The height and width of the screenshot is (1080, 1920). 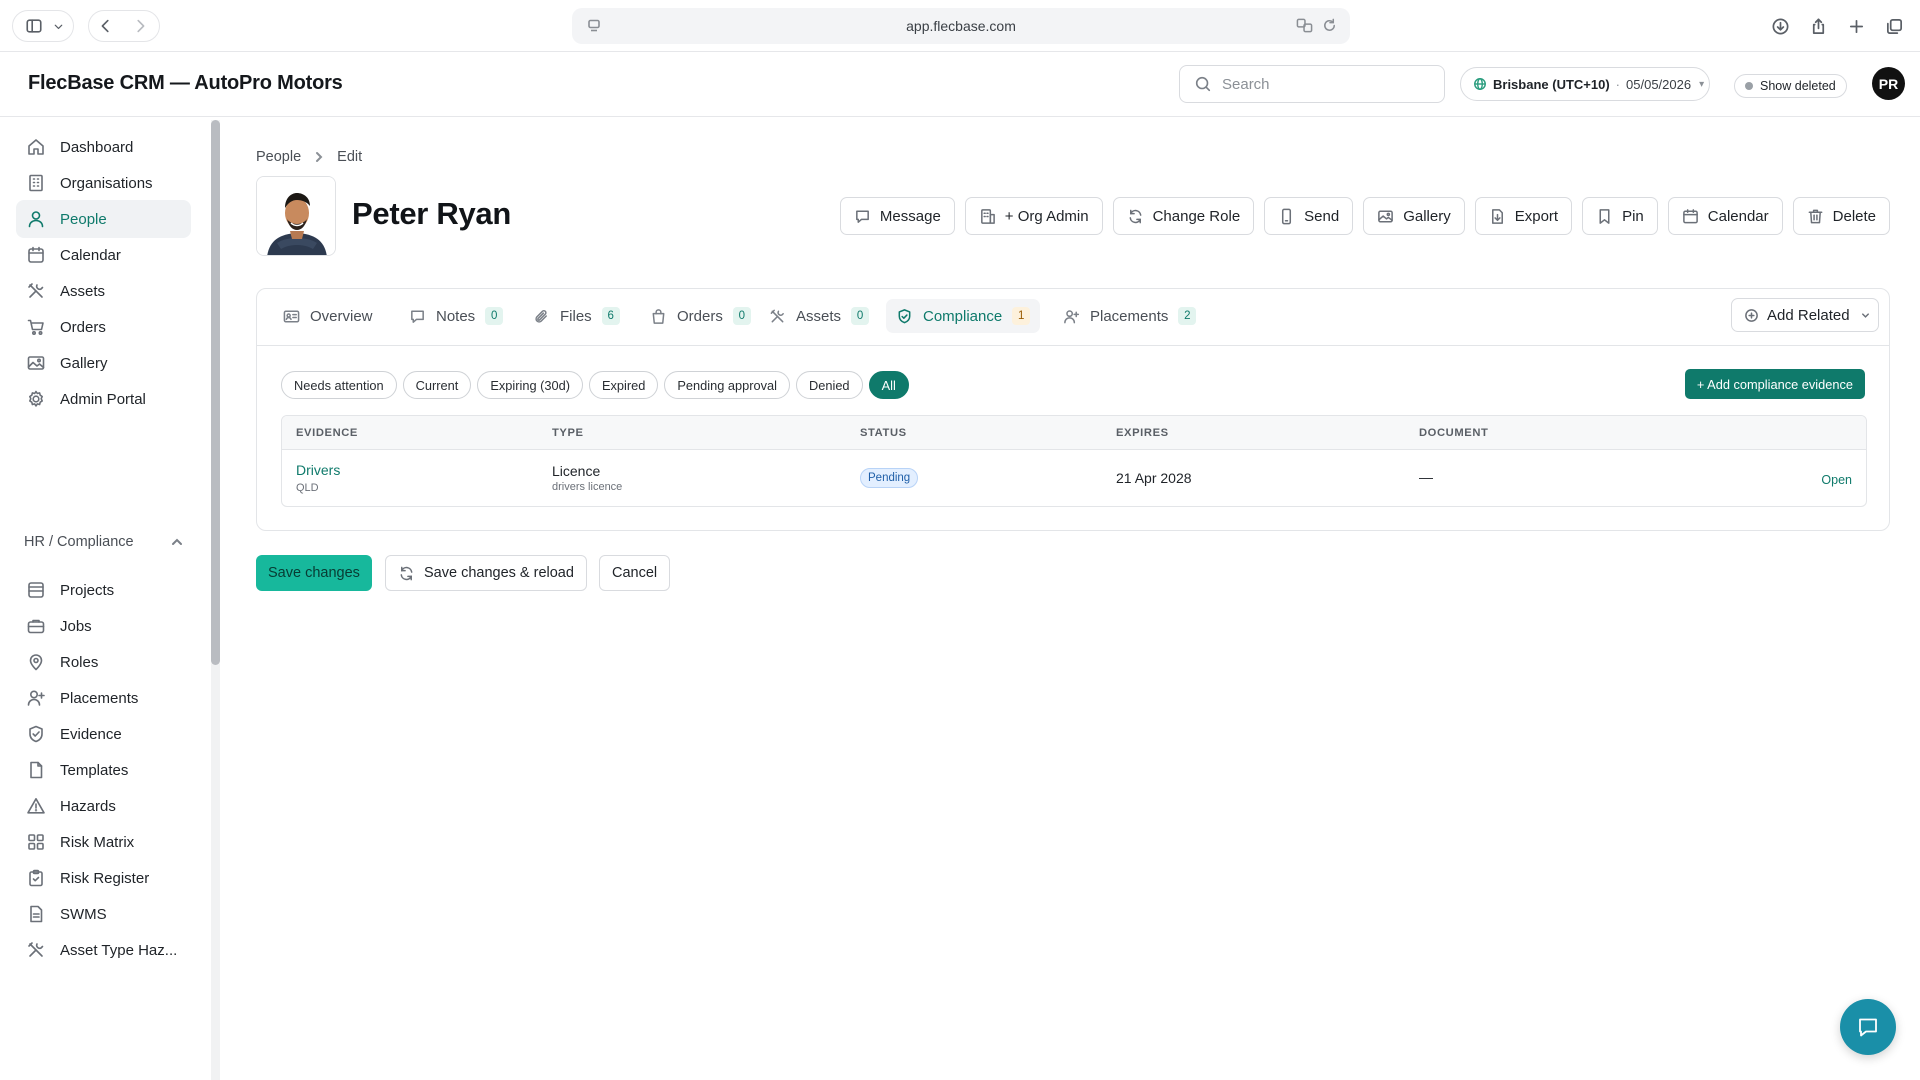 I want to click on calendar-icon, so click(x=36, y=255).